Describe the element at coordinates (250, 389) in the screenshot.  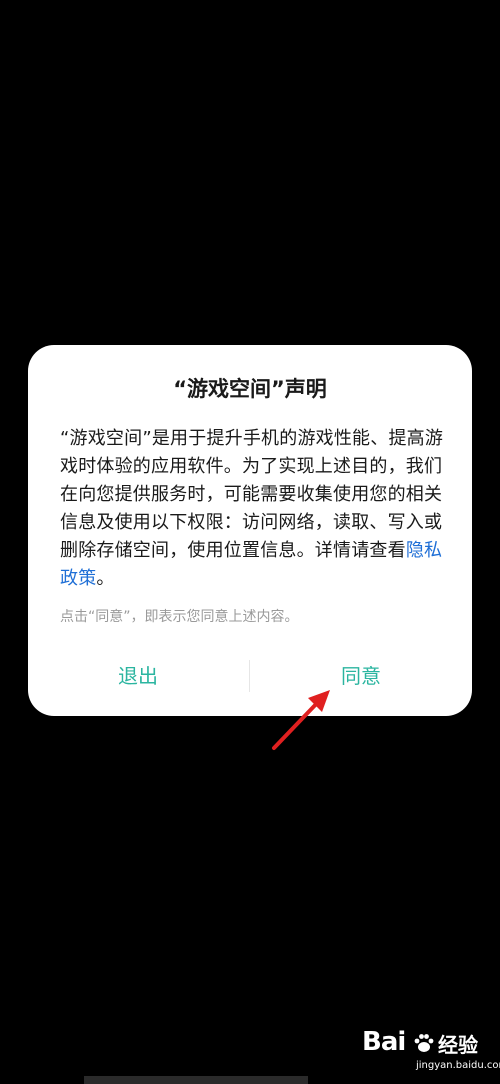
I see `dialog-title: “游戏空间”声明` at that location.